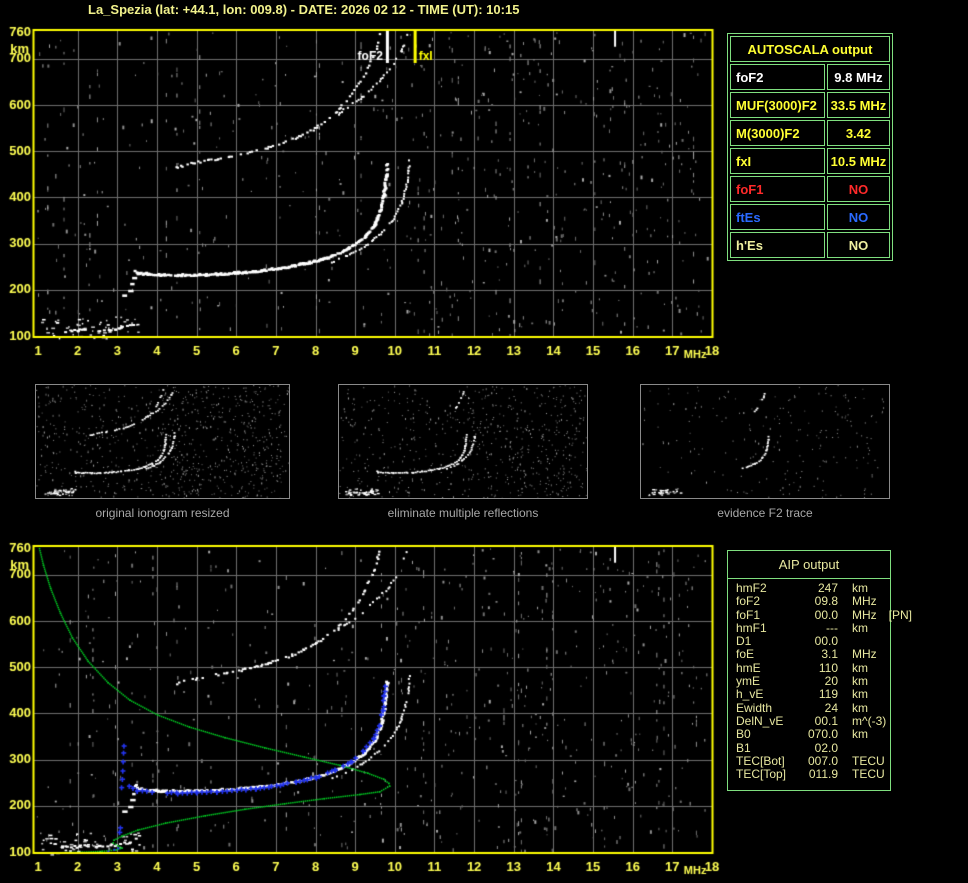 This screenshot has height=883, width=968. I want to click on aip-row: ymE 20 km, so click(813, 681).